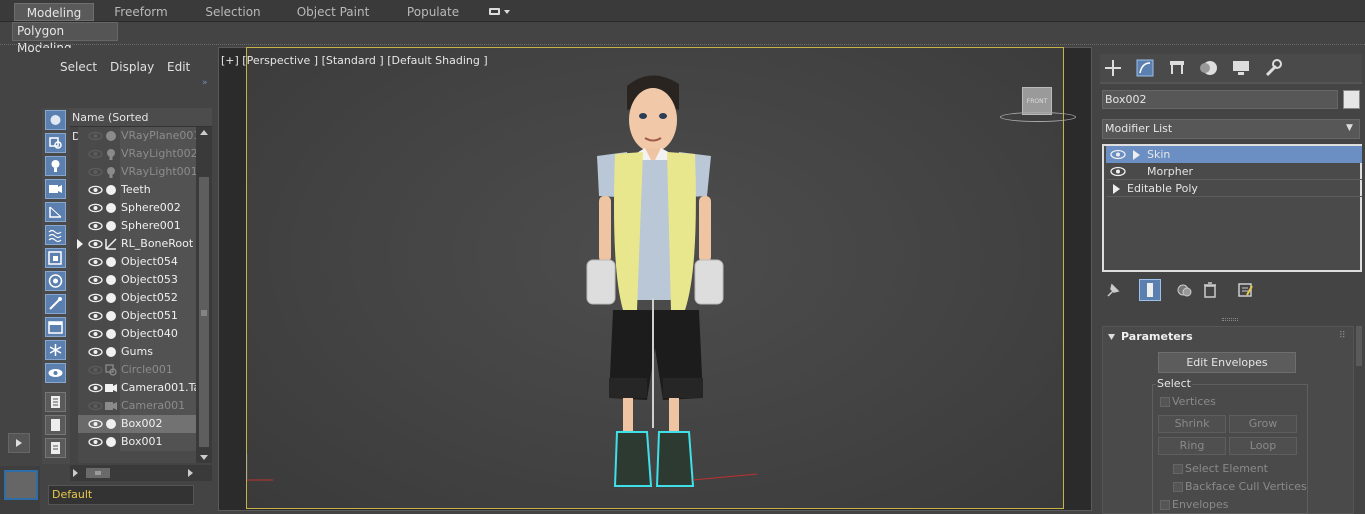 Image resolution: width=1365 pixels, height=514 pixels. What do you see at coordinates (233, 12) in the screenshot?
I see `tab-selection: Selection` at bounding box center [233, 12].